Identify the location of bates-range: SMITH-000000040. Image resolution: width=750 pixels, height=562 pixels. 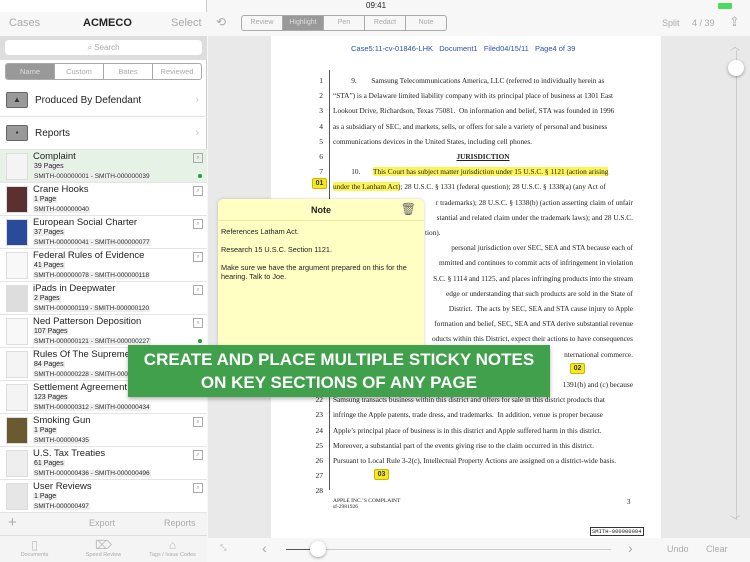
(61, 209).